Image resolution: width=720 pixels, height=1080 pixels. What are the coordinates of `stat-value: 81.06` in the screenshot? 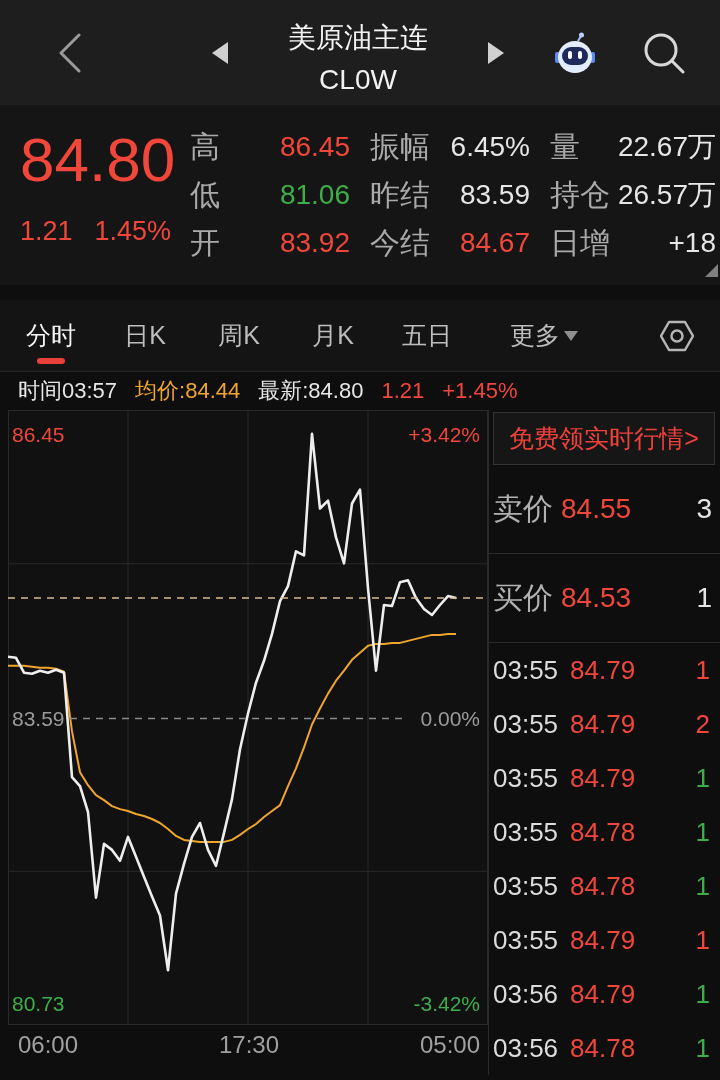 It's located at (314, 195).